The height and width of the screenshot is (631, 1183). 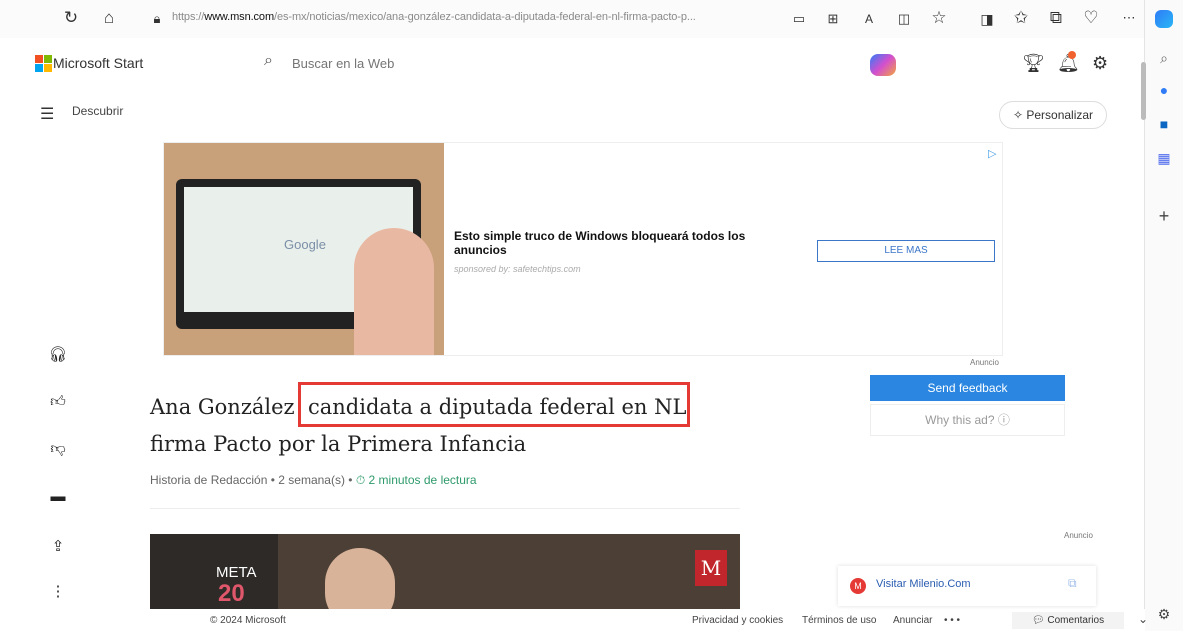 What do you see at coordinates (58, 546) in the screenshot?
I see `share-icon: ⇪` at bounding box center [58, 546].